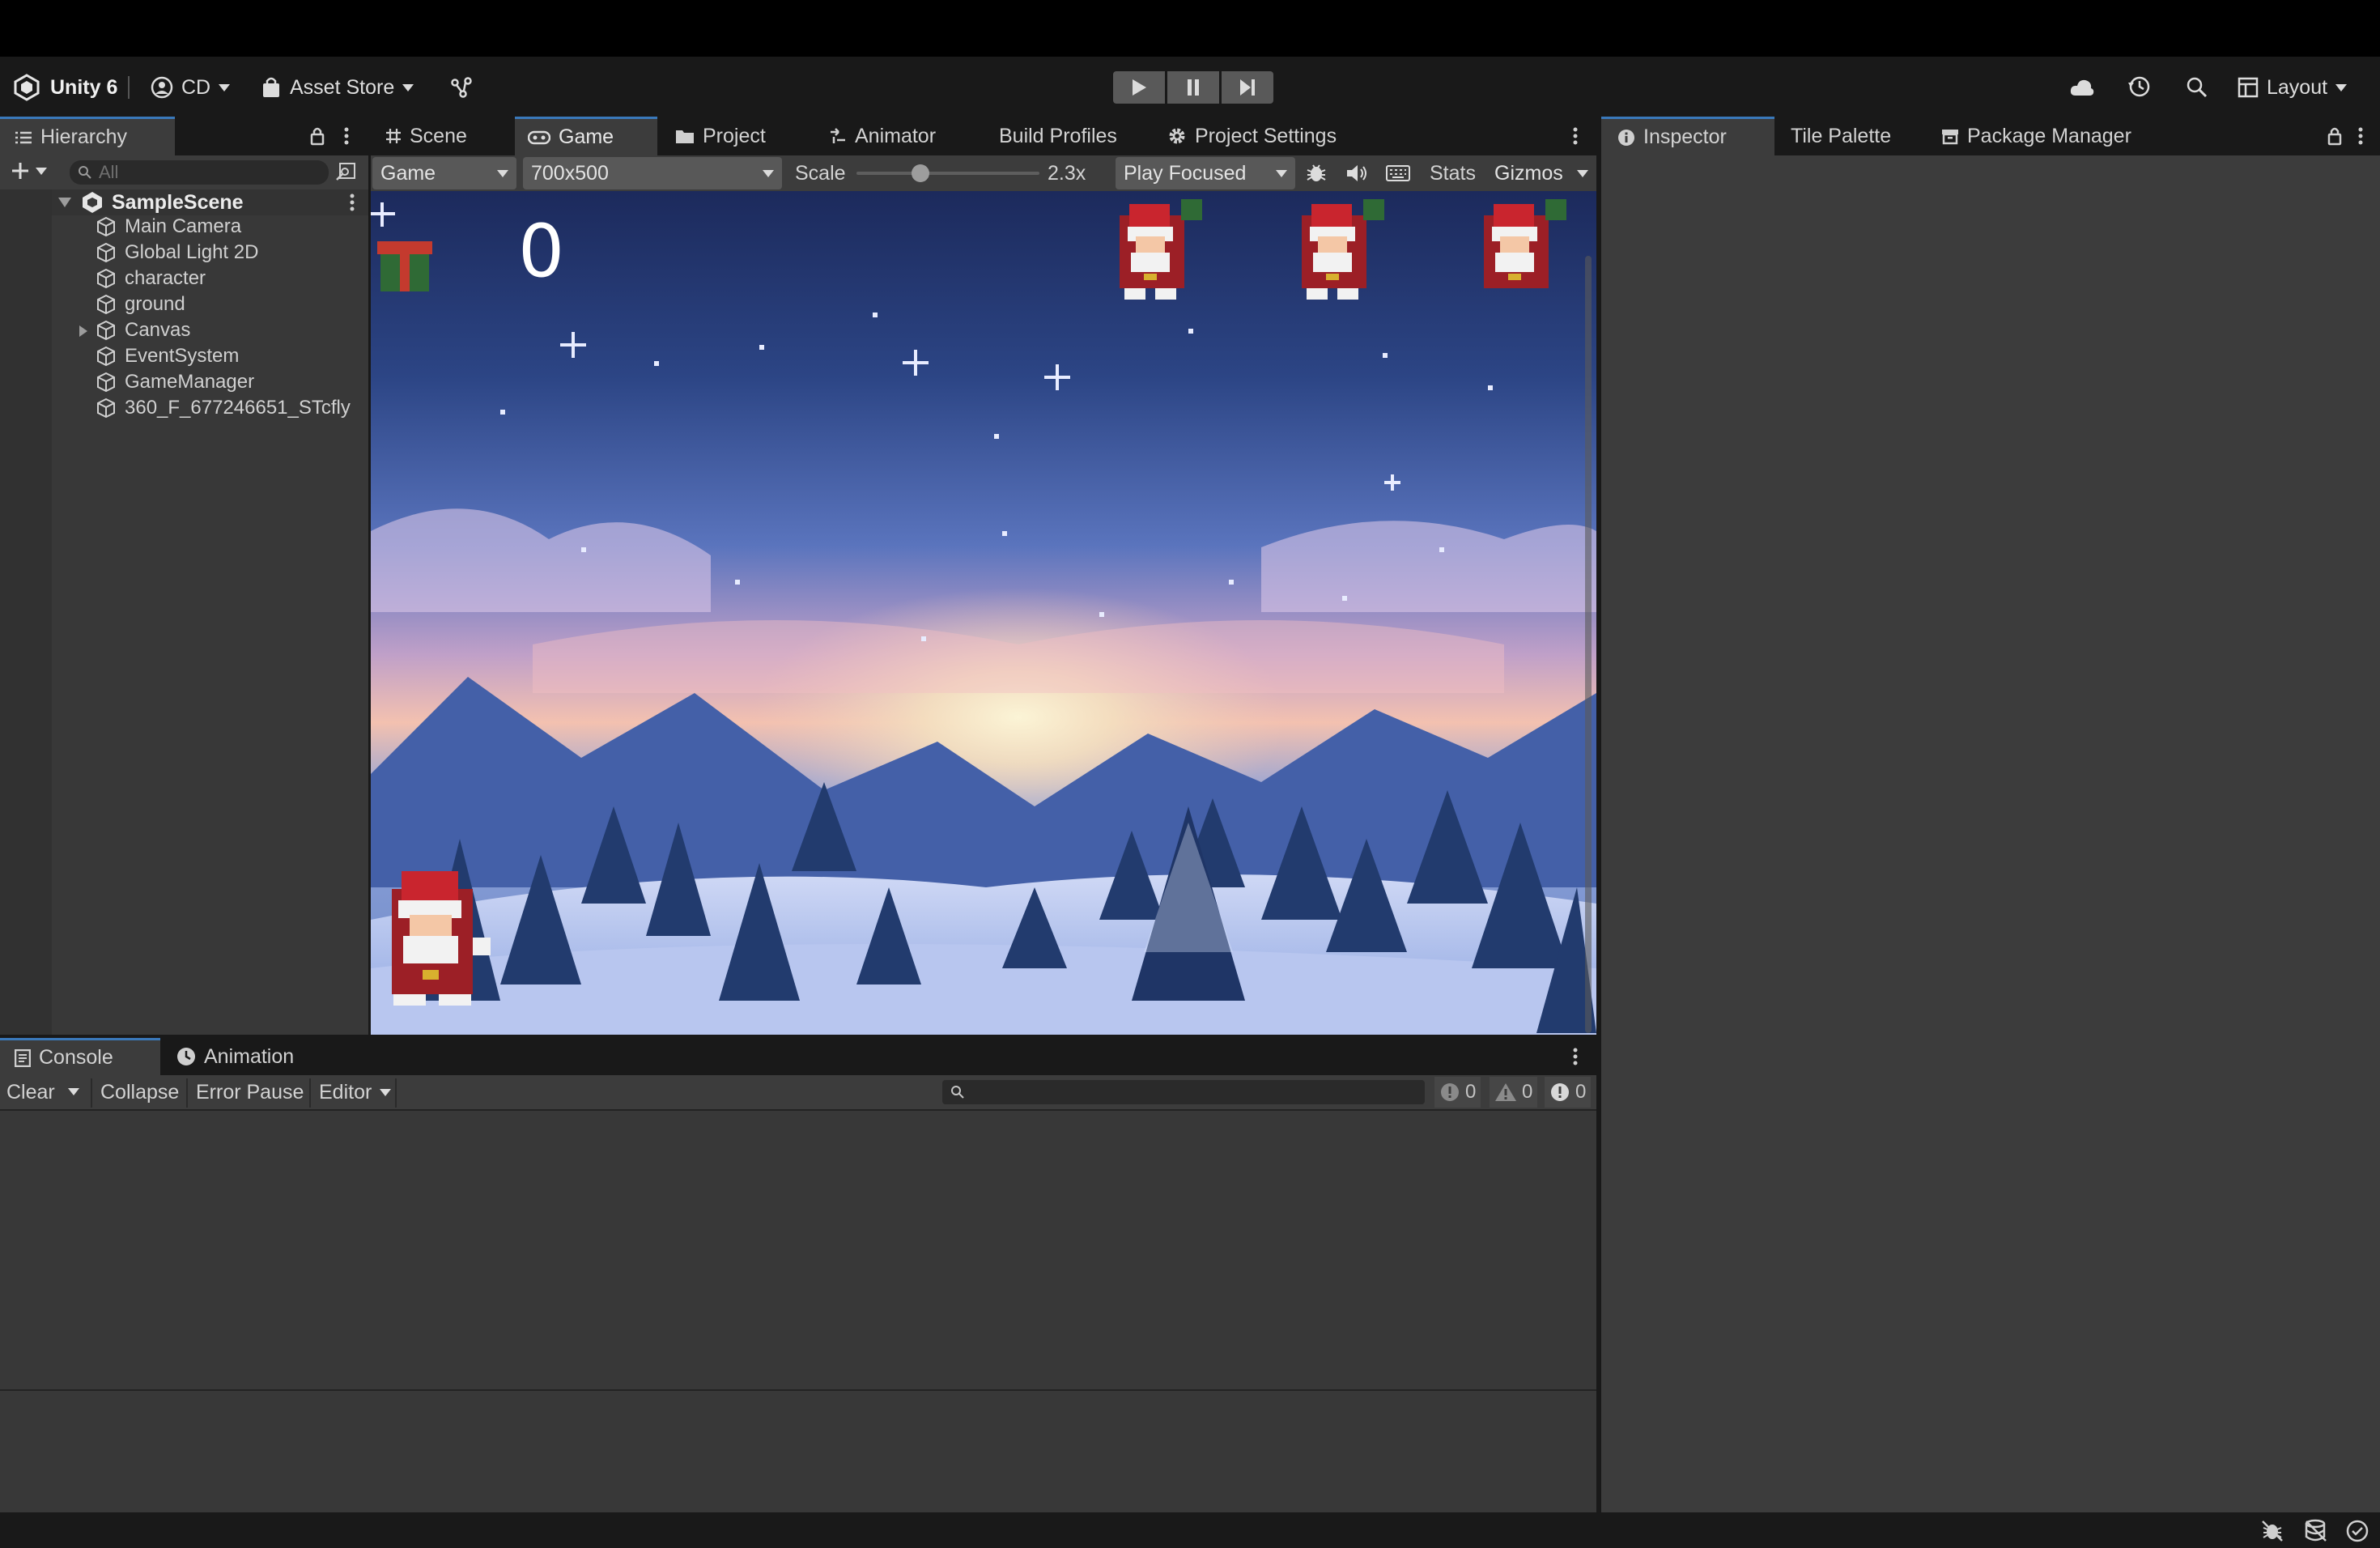  What do you see at coordinates (1398, 174) in the screenshot?
I see `keyboard-icon` at bounding box center [1398, 174].